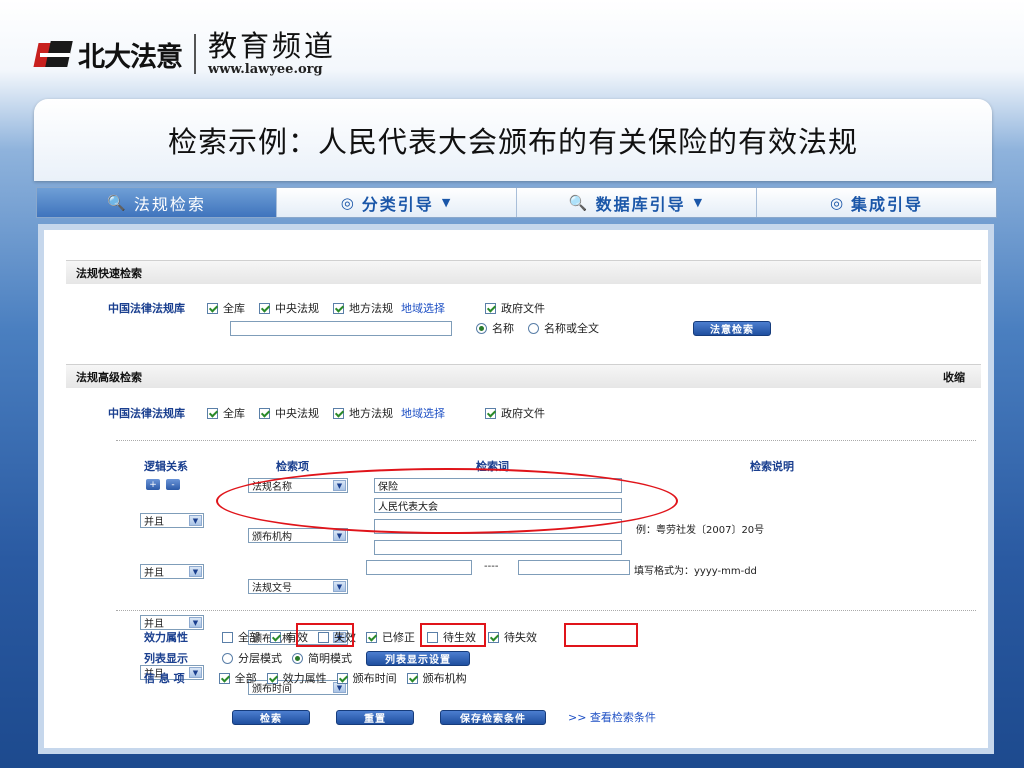 The height and width of the screenshot is (768, 1024). I want to click on tab-label: 数据库引导, so click(640, 204).